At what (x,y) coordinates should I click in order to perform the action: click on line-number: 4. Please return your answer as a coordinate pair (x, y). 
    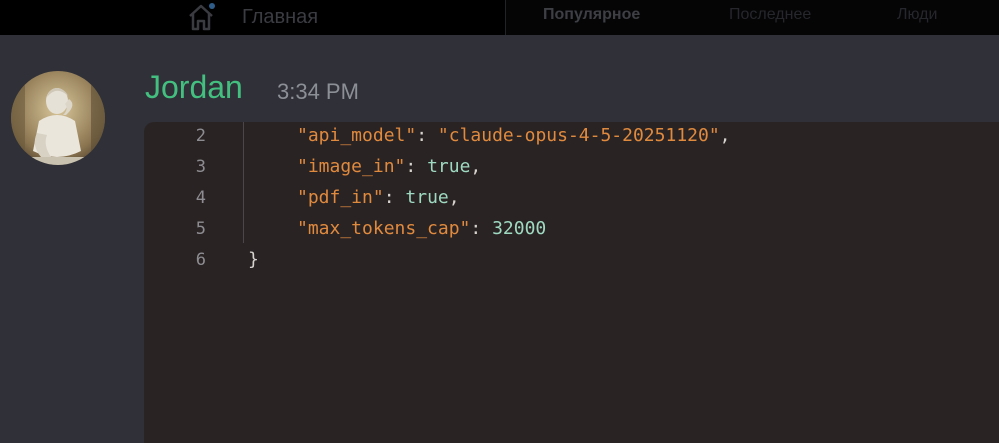
    Looking at the image, I should click on (200, 198).